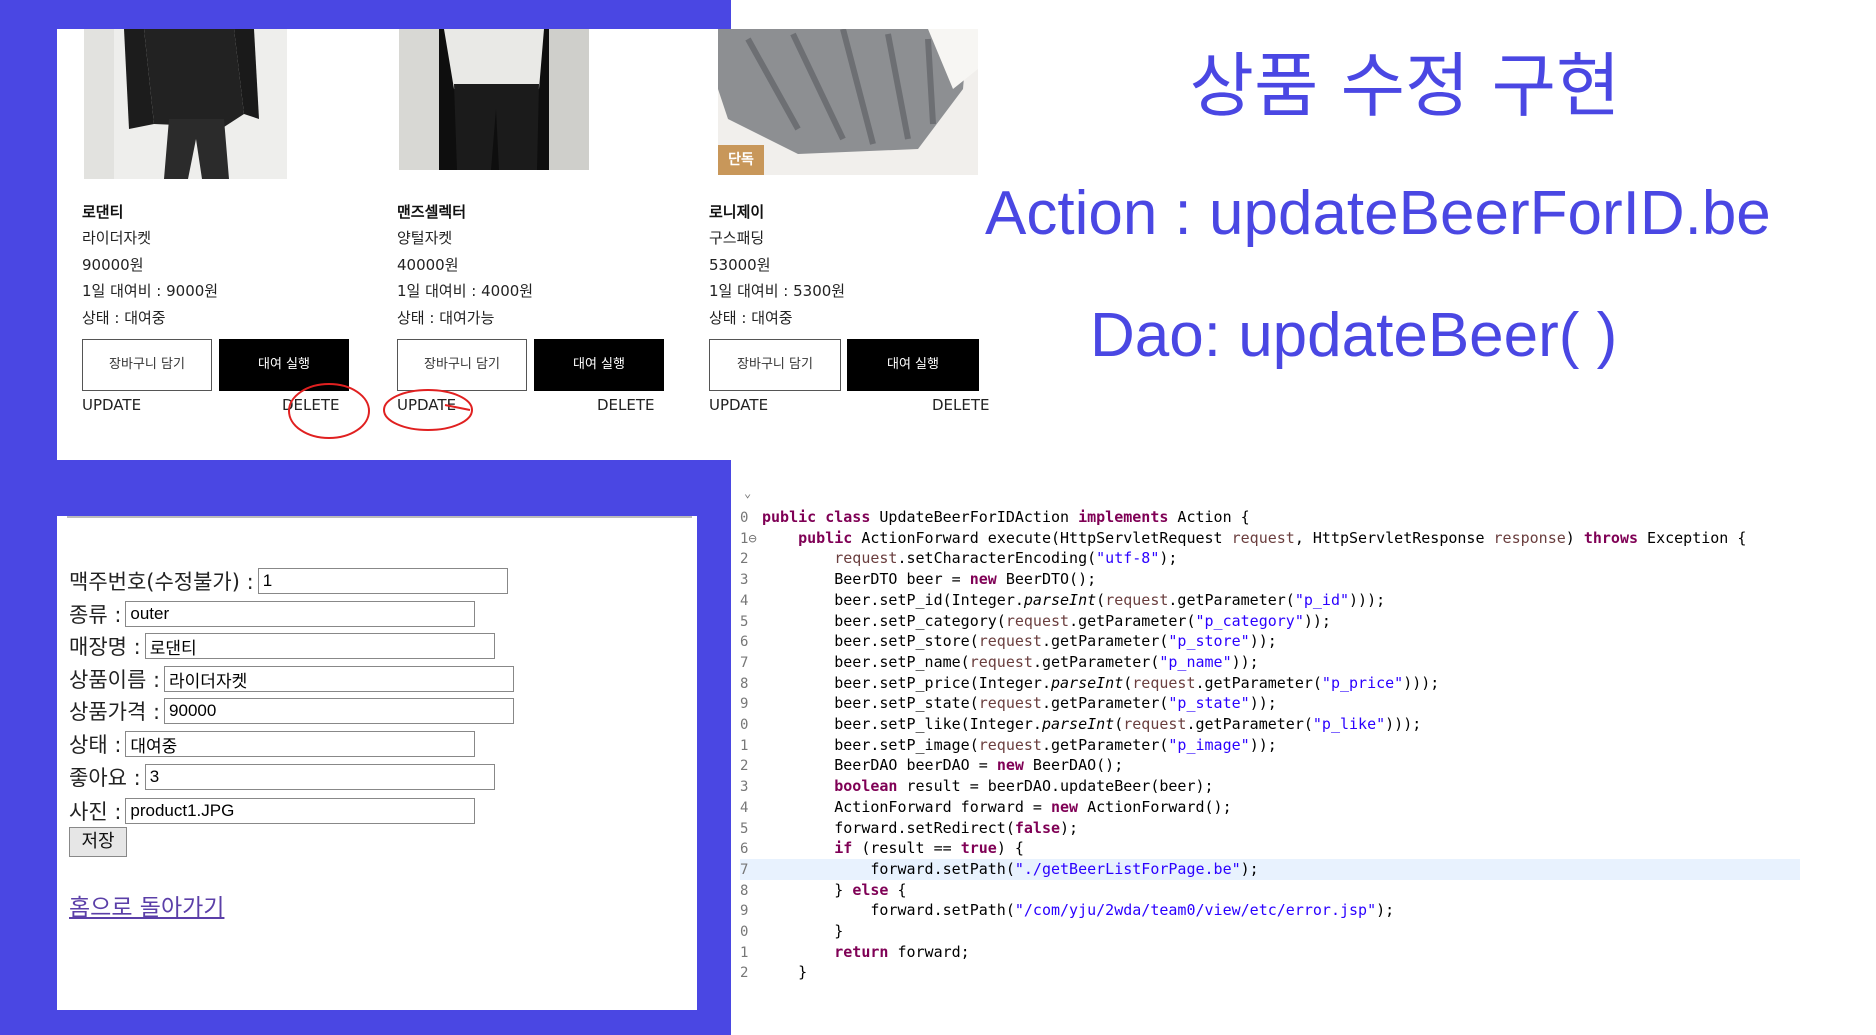 Image resolution: width=1876 pixels, height=1035 pixels. Describe the element at coordinates (748, 538) in the screenshot. I see `line-number: 1⊖` at that location.